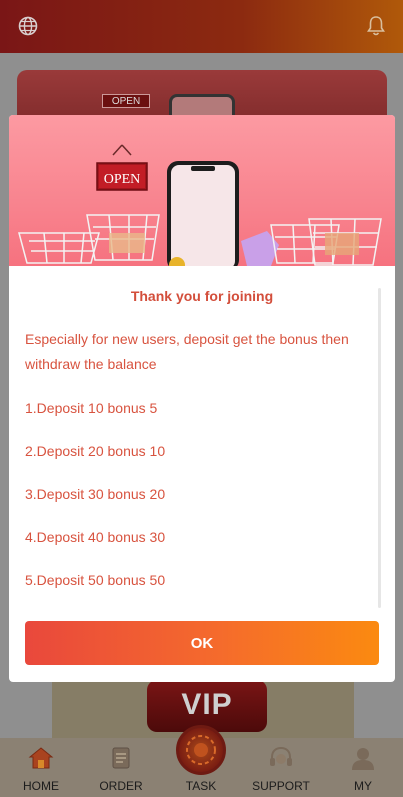  I want to click on support-icon, so click(281, 756).